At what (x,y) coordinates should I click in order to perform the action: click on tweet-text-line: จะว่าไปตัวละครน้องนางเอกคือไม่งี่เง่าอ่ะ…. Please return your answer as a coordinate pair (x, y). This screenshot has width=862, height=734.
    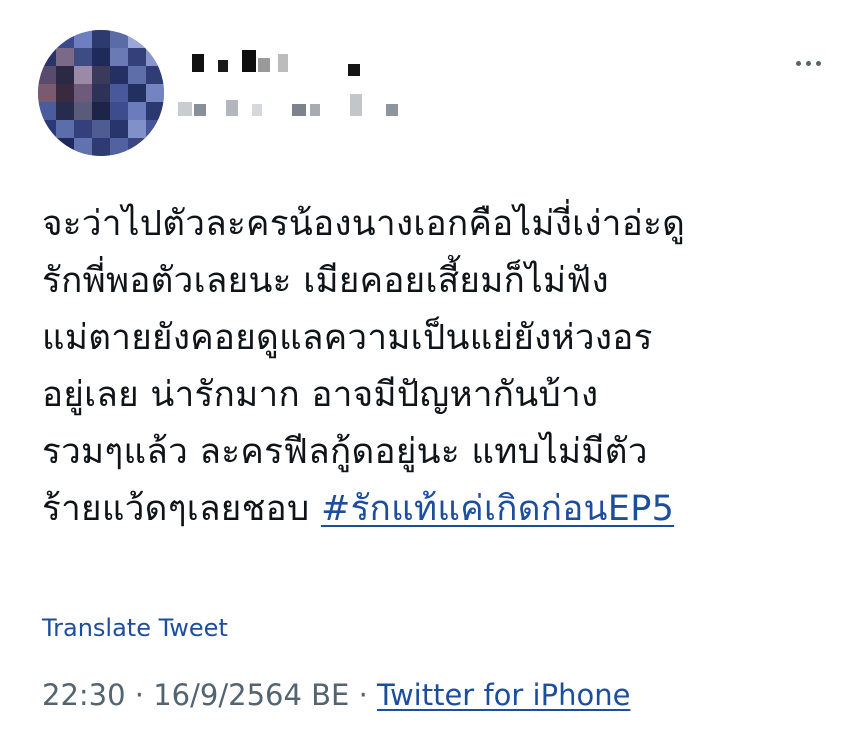
    Looking at the image, I should click on (364, 224).